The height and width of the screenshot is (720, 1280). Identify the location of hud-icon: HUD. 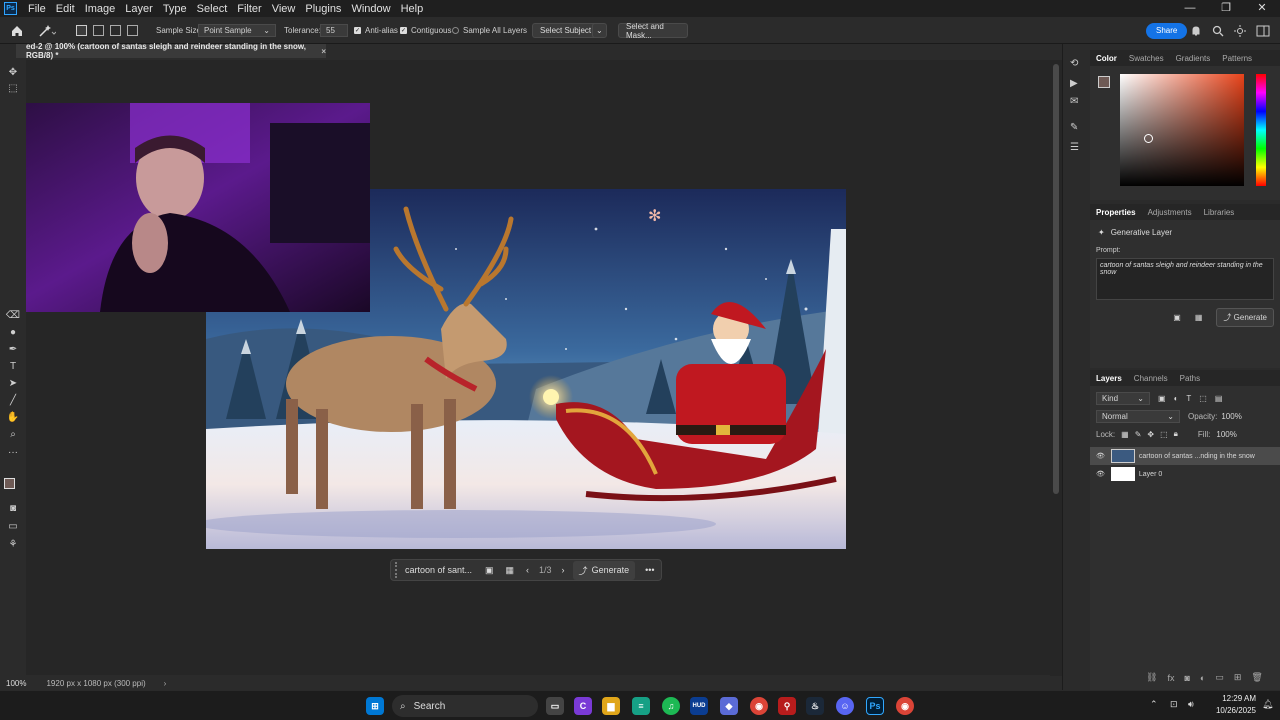
(699, 706).